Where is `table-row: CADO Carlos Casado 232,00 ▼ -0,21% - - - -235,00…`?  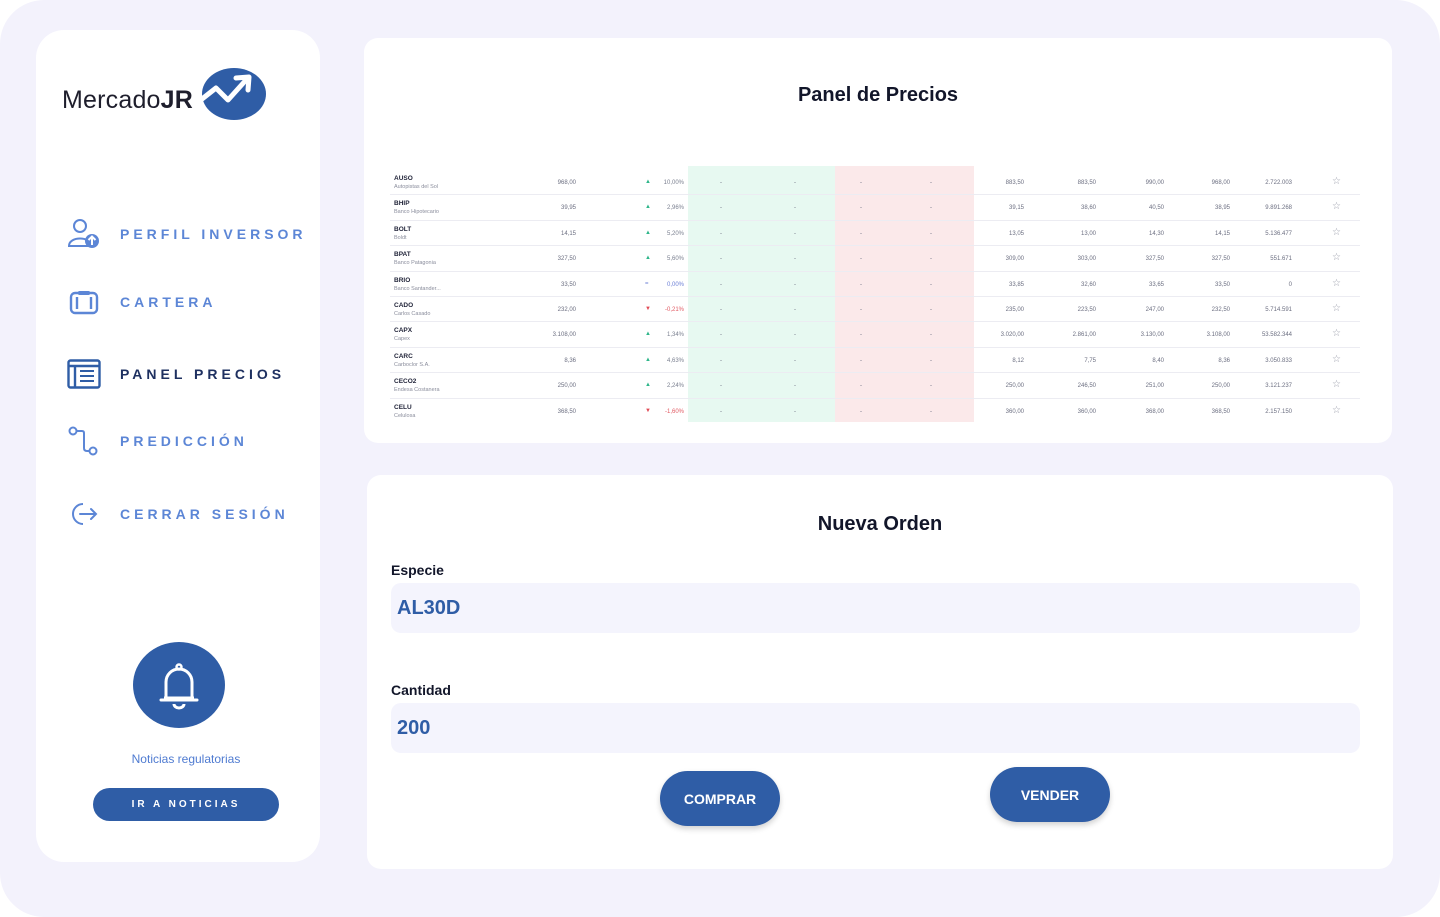 table-row: CADO Carlos Casado 232,00 ▼ -0,21% - - - -235,00… is located at coordinates (875, 310).